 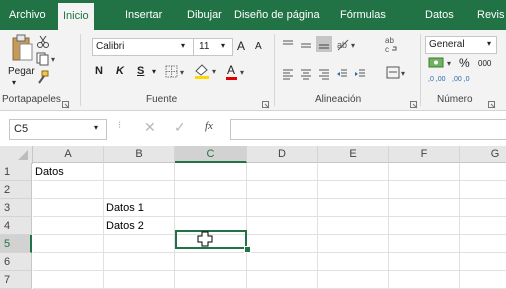 What do you see at coordinates (247, 249) in the screenshot?
I see `fill-handle` at bounding box center [247, 249].